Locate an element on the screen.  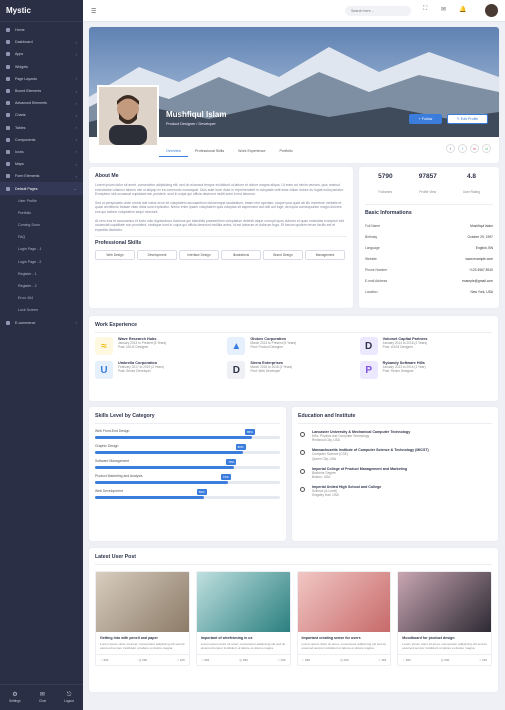
post-title: Important of wireframing in ux is located at coordinates (243, 638).